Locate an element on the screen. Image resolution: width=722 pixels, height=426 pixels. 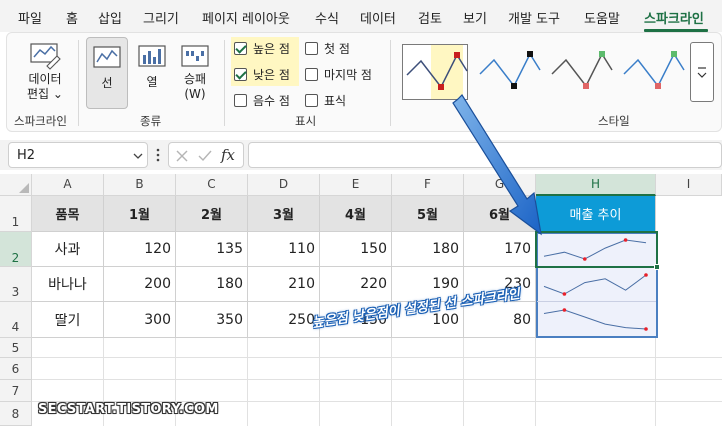
menu-view: 보기 is located at coordinates (475, 17).